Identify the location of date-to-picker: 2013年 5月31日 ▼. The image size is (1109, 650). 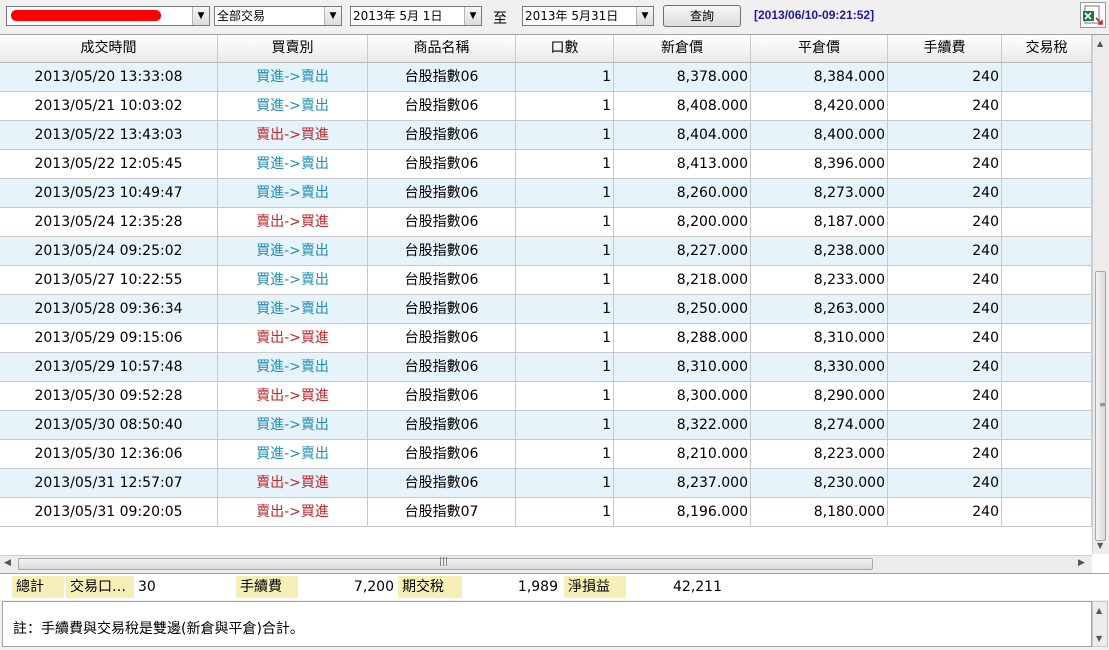
(588, 16).